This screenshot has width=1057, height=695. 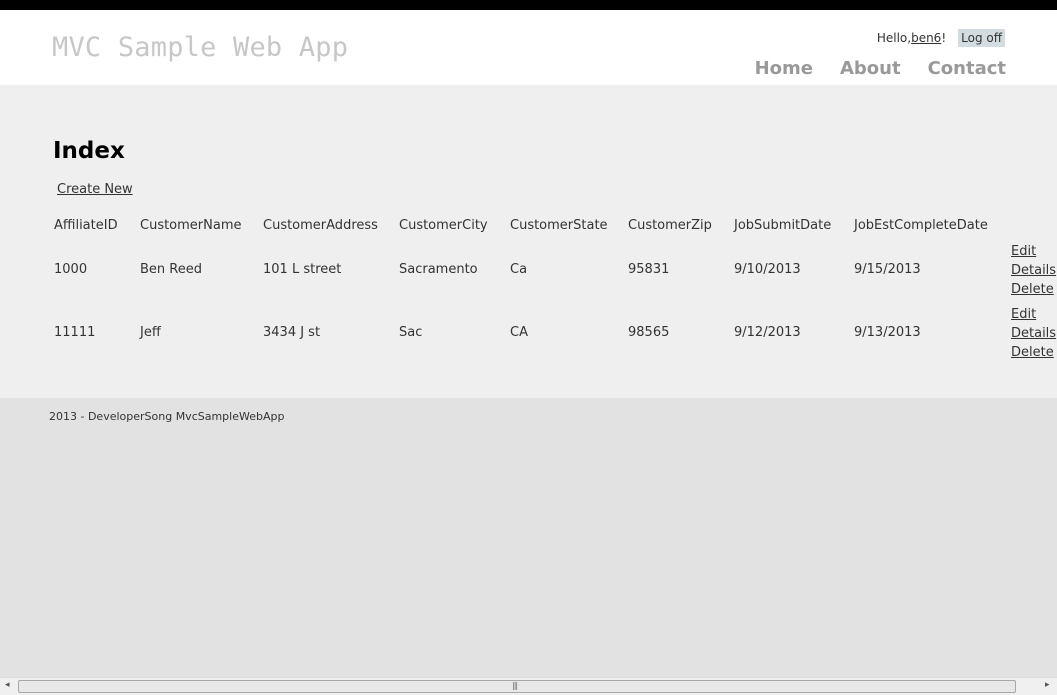 I want to click on horizontal-scrollbar: ◂ ||| ▸, so click(x=528, y=686).